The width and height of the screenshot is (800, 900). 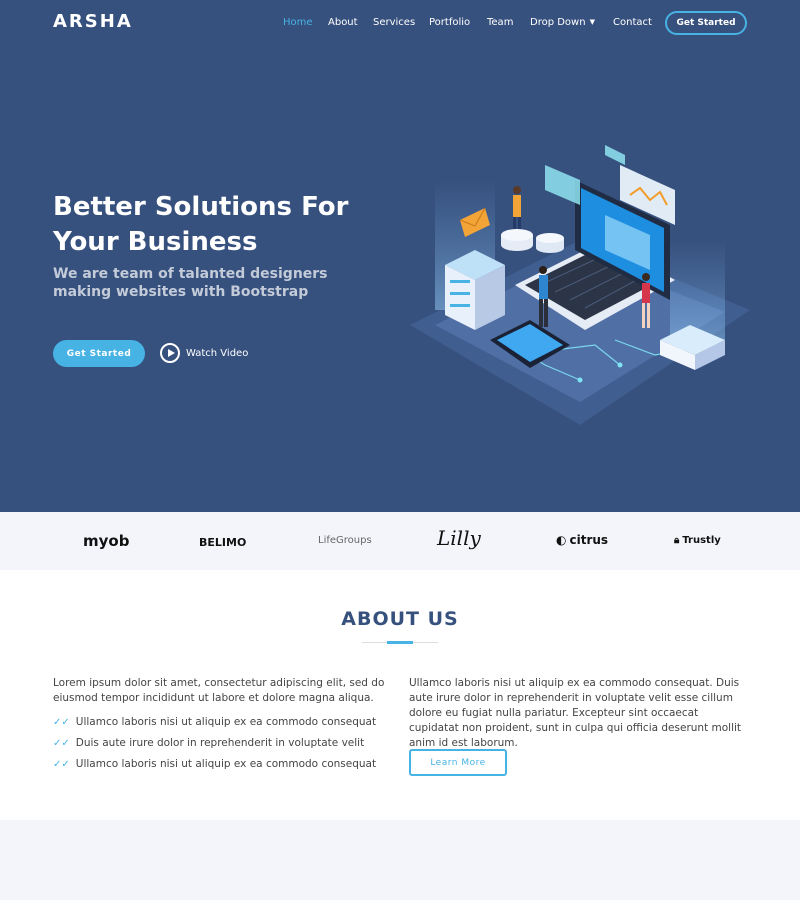 I want to click on nav-team: Team, so click(x=500, y=22).